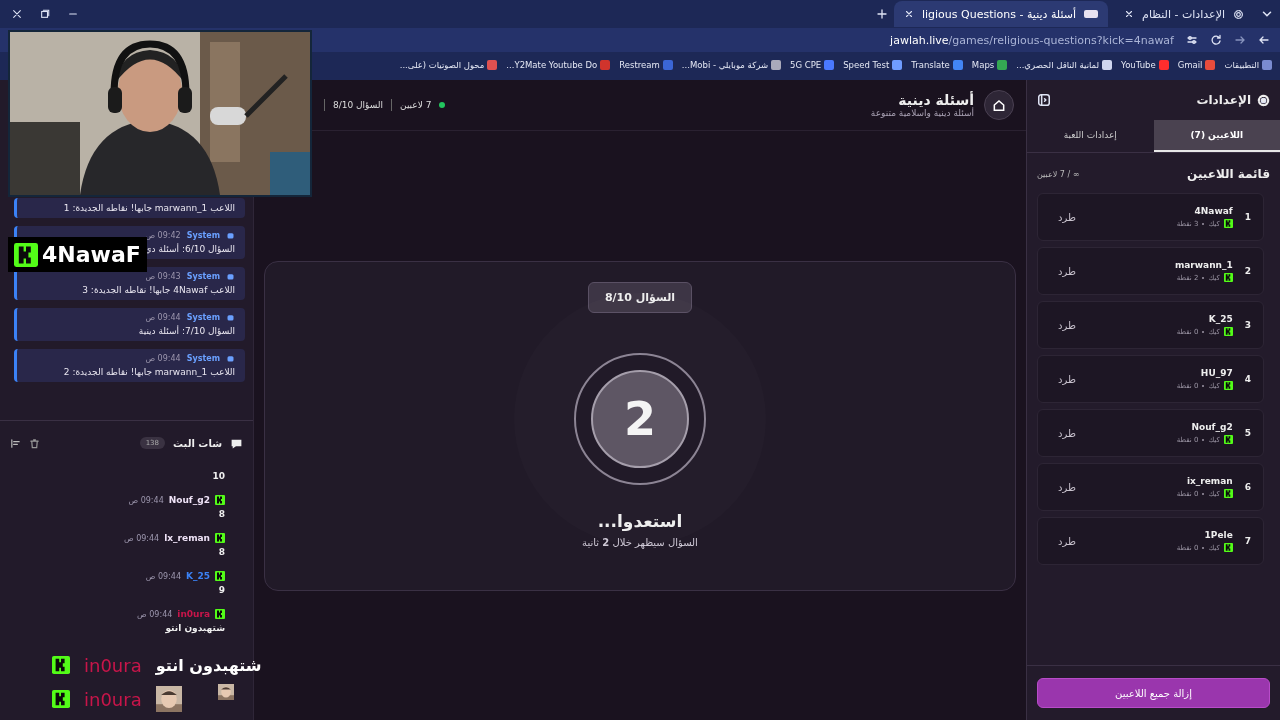  I want to click on message-text: 8, so click(221, 552).